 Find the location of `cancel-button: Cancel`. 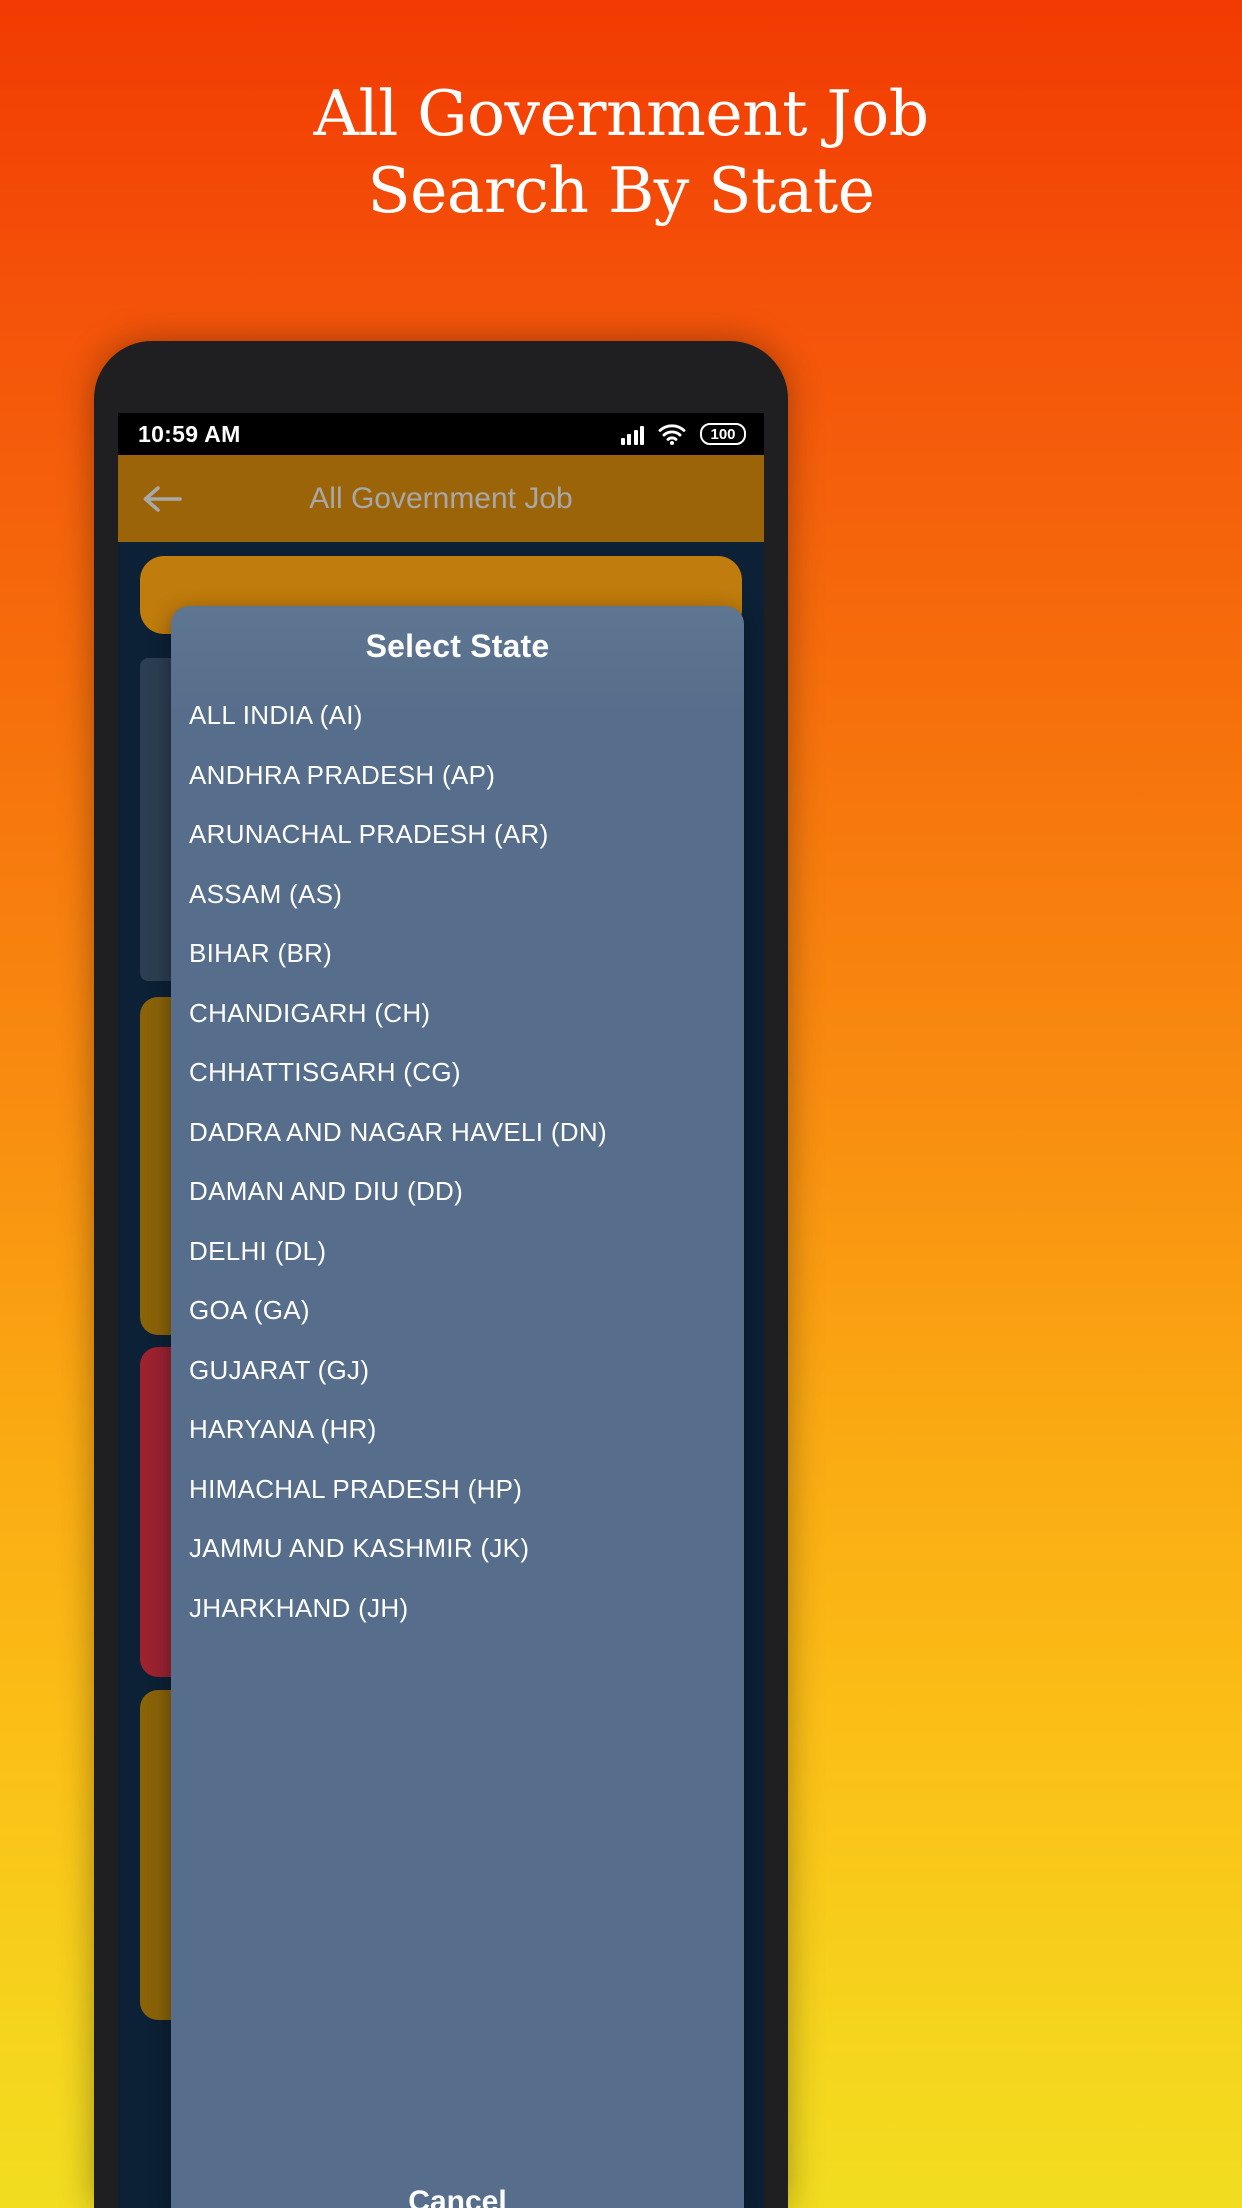

cancel-button: Cancel is located at coordinates (457, 2187).